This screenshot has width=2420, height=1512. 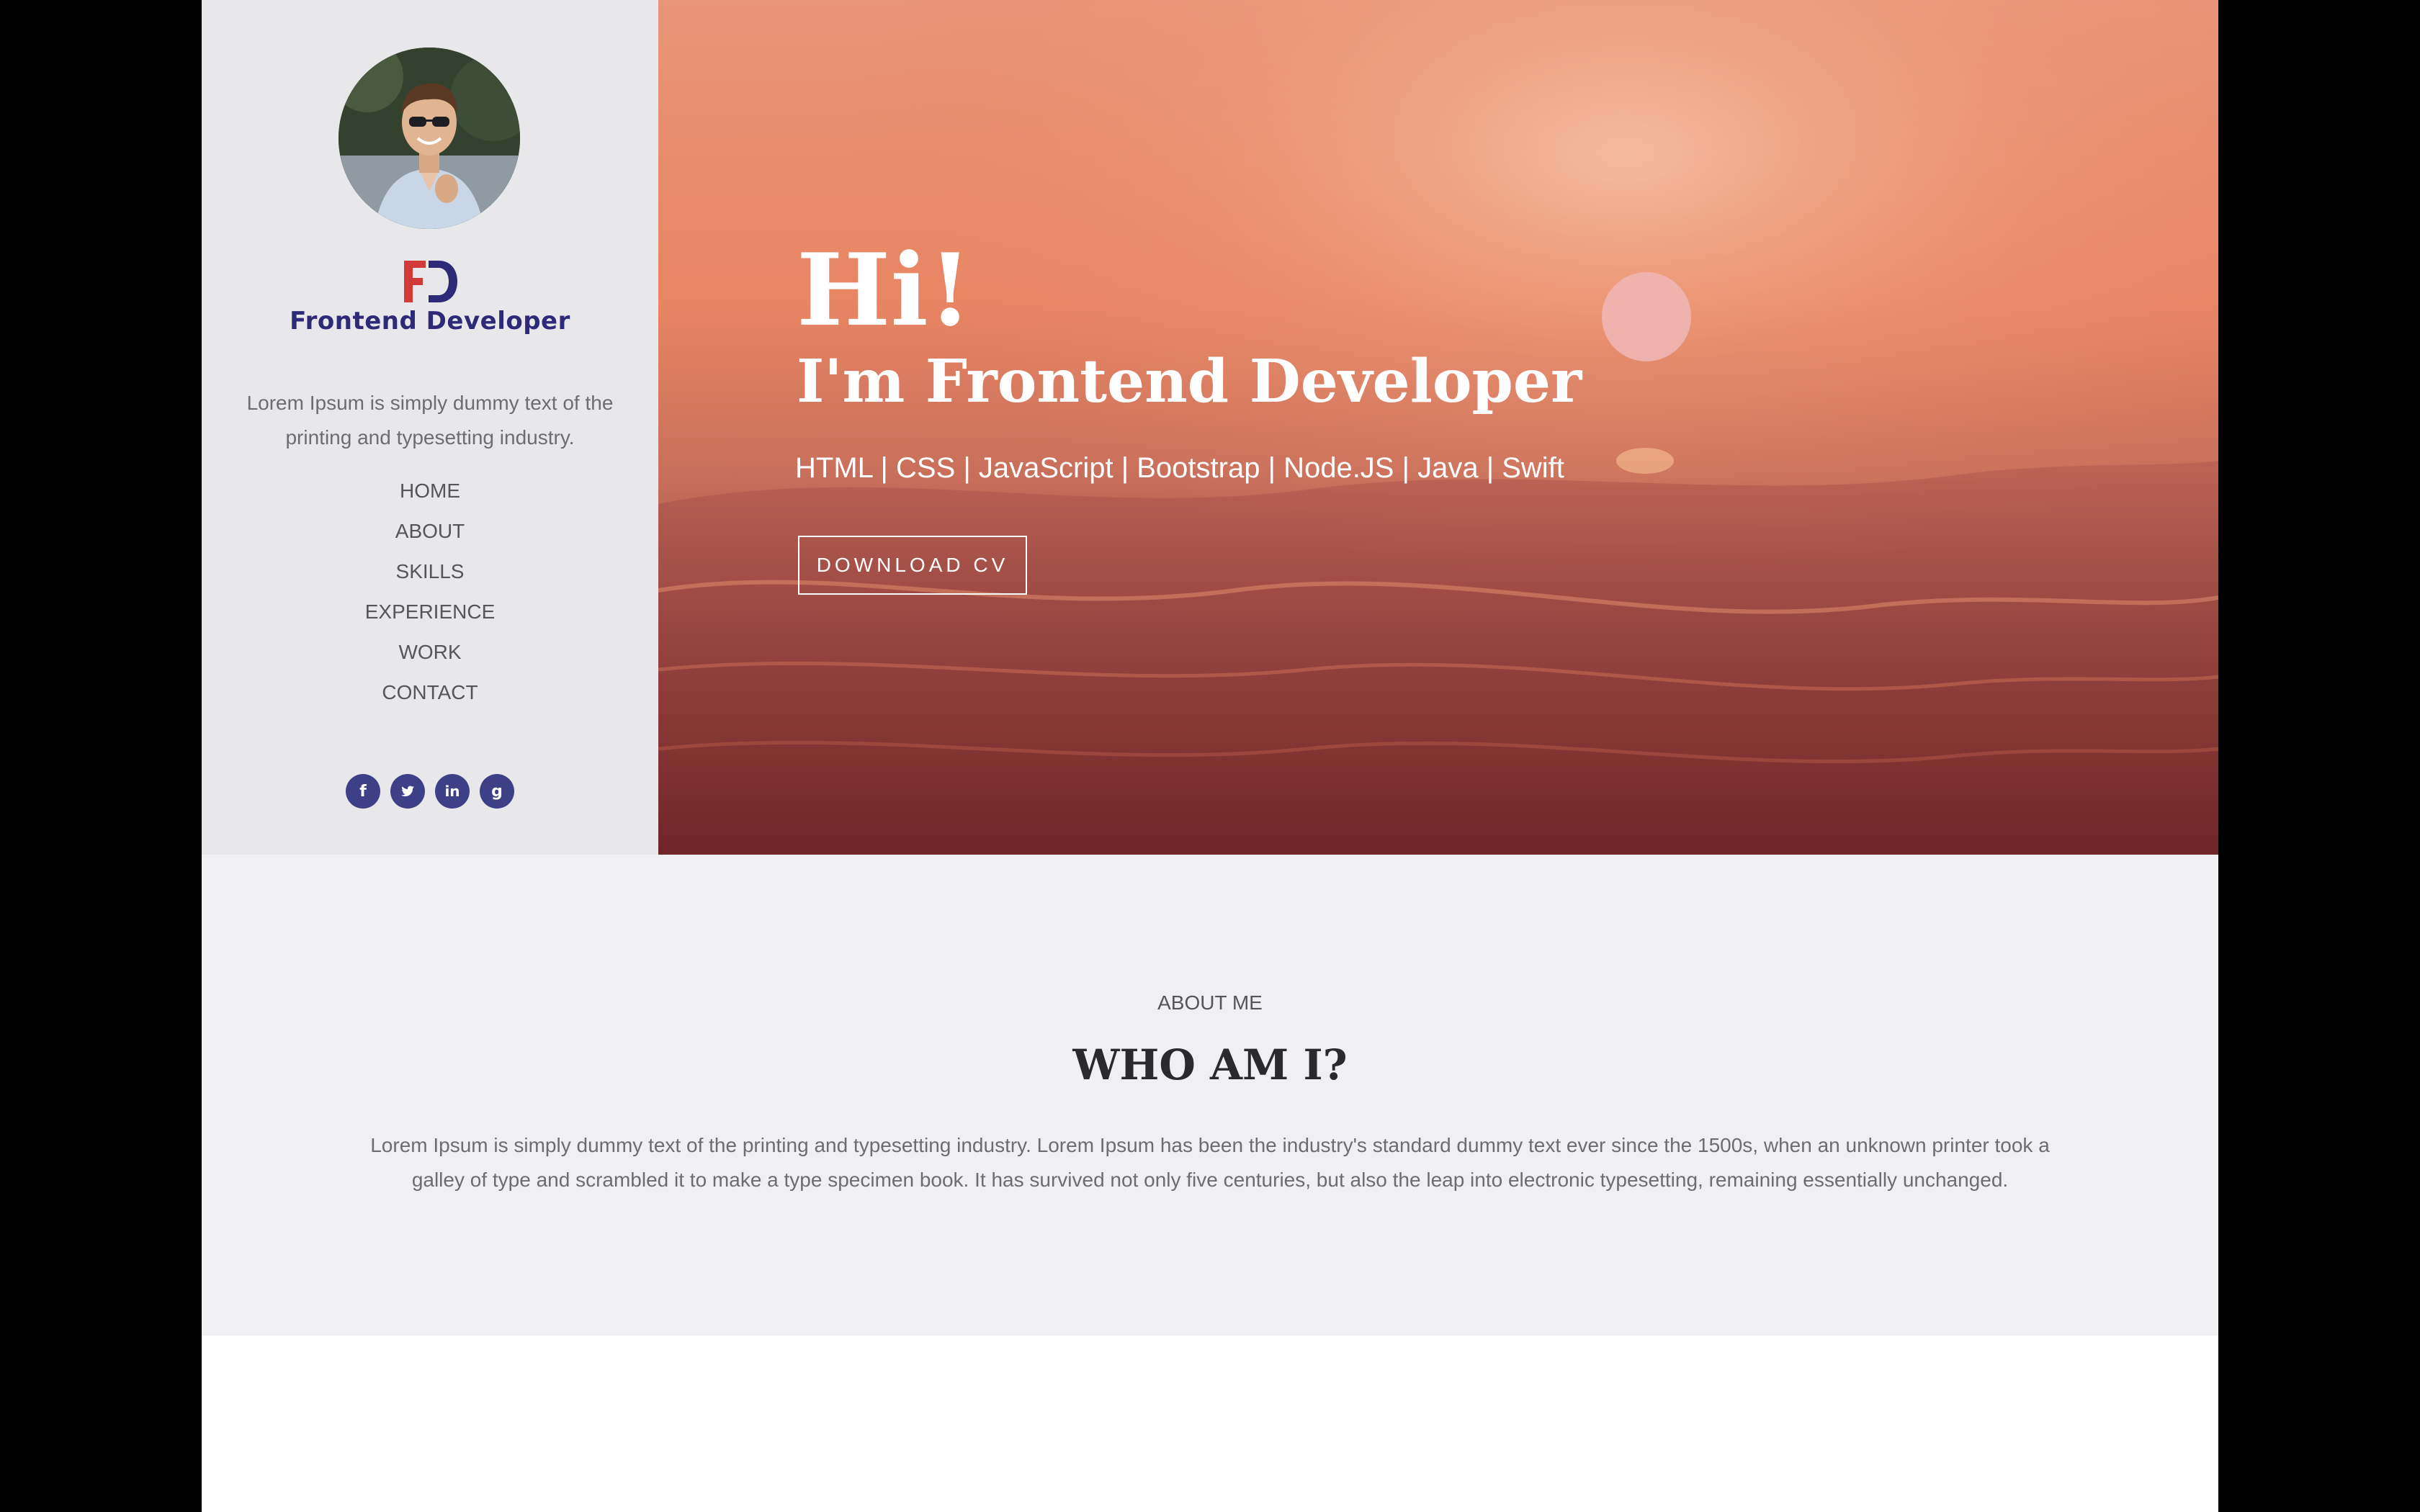 I want to click on google-glyph: g, so click(x=497, y=791).